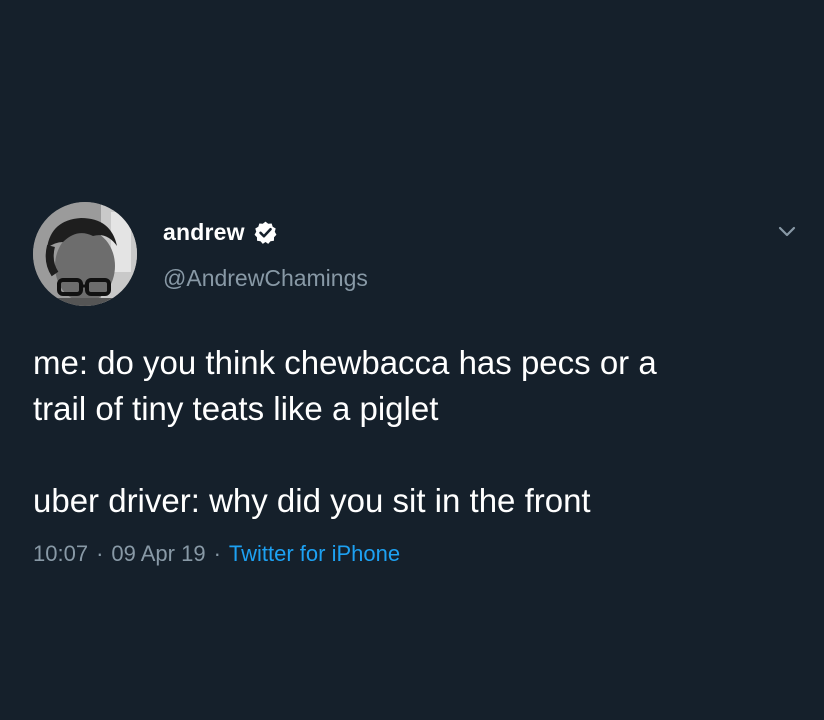  I want to click on tweet-metadata: 10:07 · 09 Apr 19 · Twitter for iPhone, so click(216, 554).